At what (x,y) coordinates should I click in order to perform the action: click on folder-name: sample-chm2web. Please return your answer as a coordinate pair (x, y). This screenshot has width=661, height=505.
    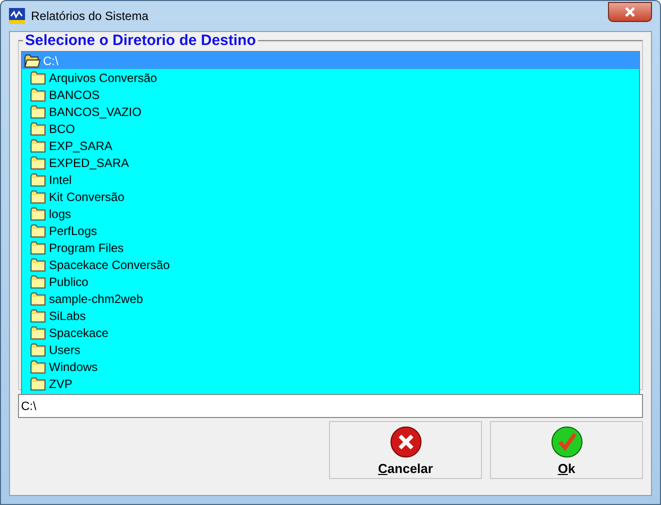
    Looking at the image, I should click on (96, 299).